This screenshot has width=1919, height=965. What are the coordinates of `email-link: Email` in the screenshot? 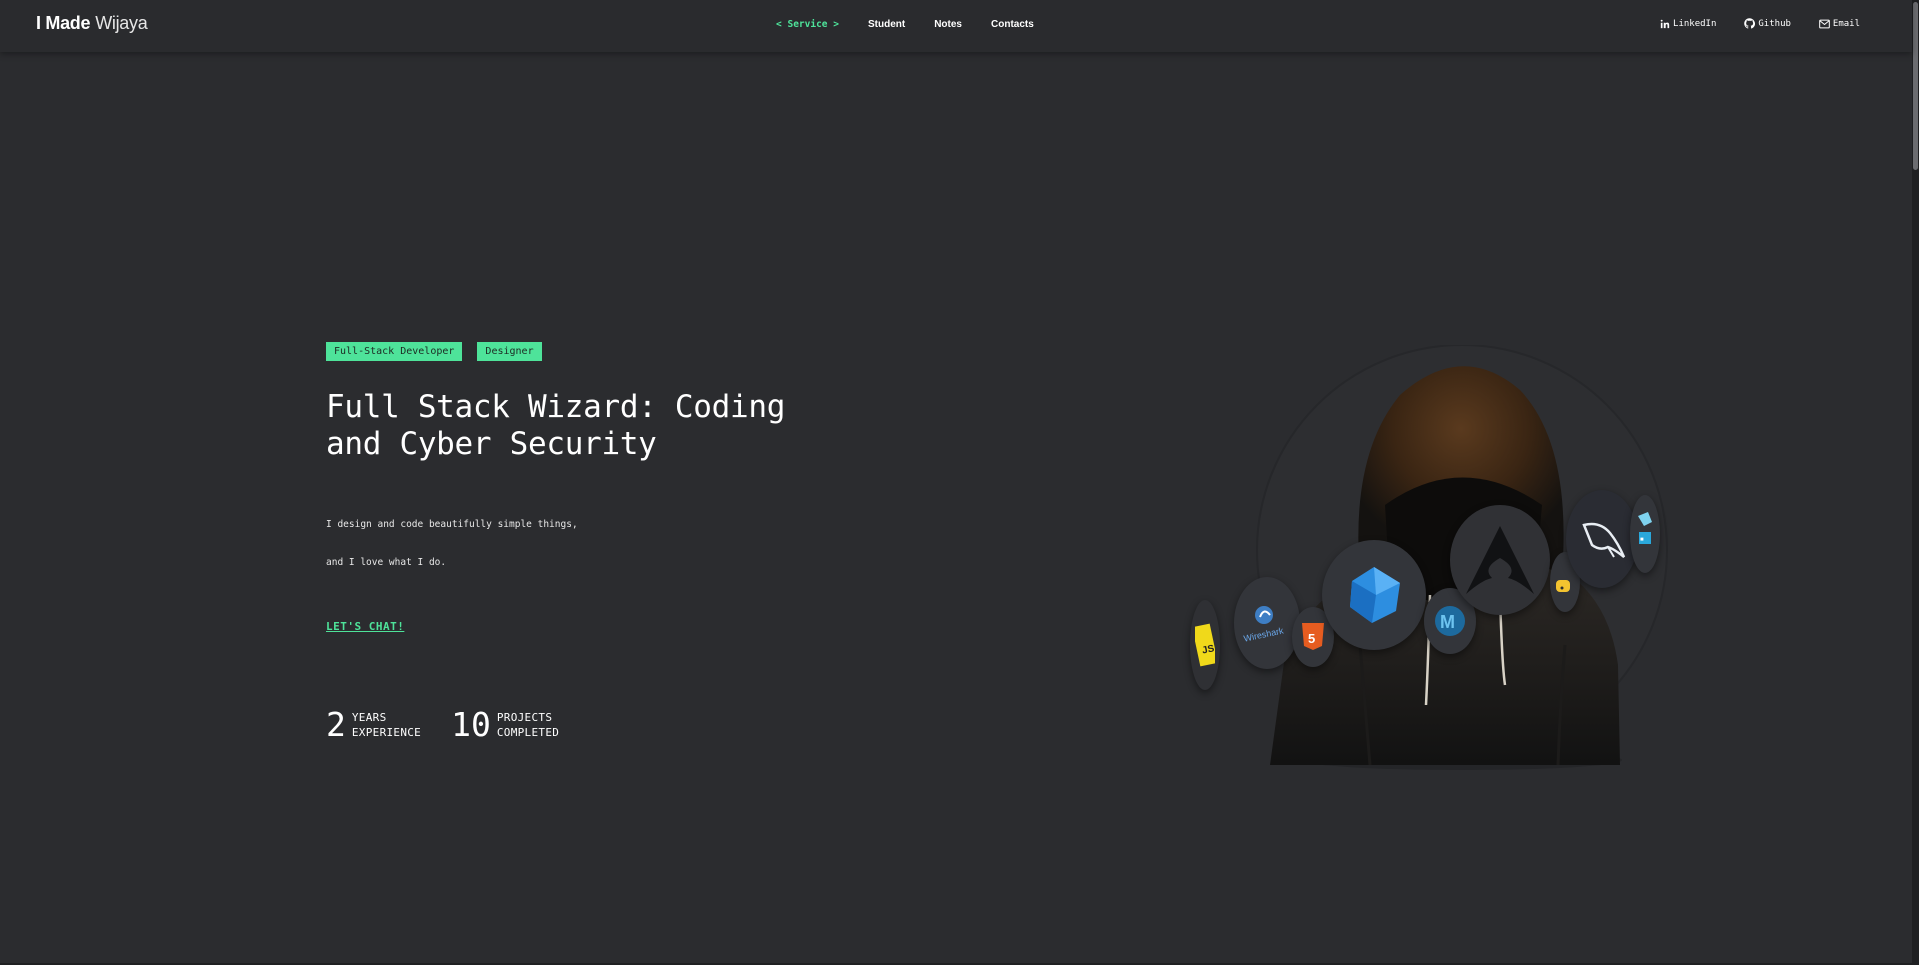 It's located at (1839, 23).